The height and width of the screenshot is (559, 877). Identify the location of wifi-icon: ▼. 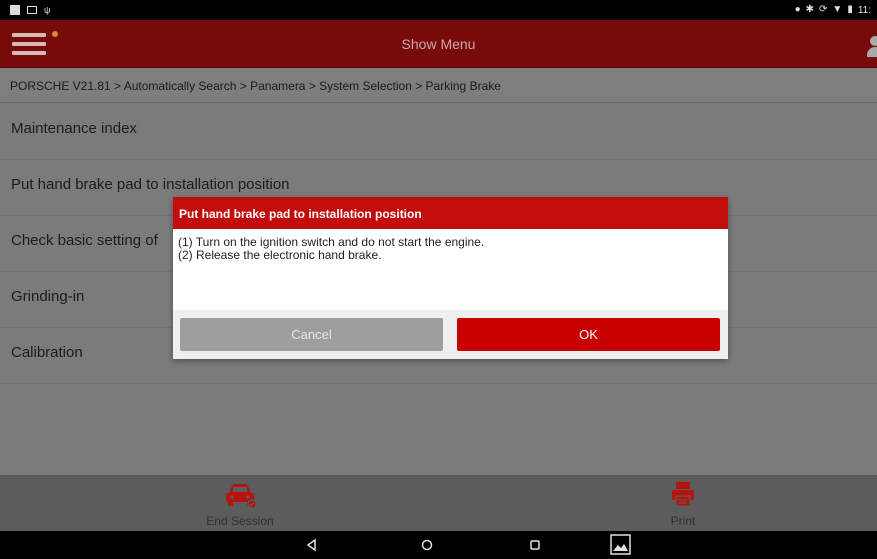
(837, 9).